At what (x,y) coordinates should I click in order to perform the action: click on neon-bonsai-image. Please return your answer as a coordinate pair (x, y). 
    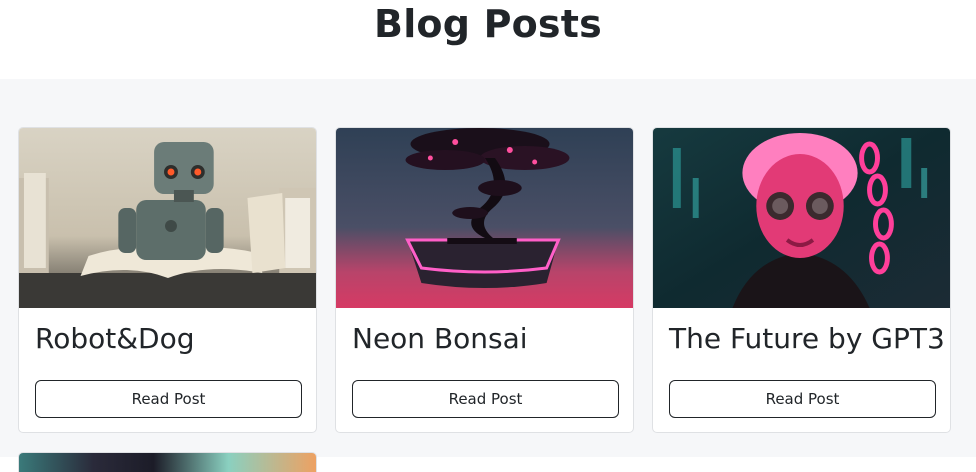
    Looking at the image, I should click on (484, 218).